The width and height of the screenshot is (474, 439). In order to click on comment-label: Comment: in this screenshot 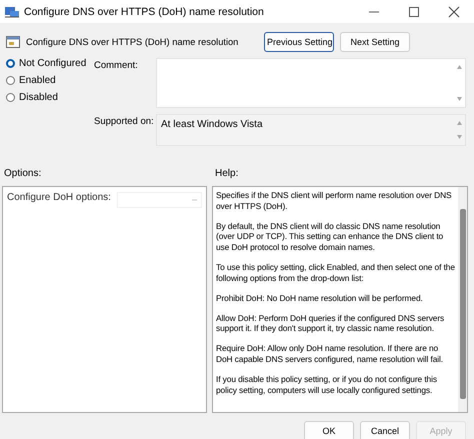, I will do `click(116, 66)`.